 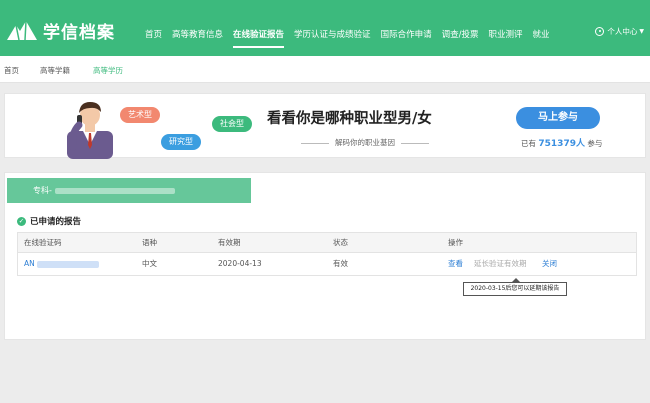 I want to click on tag-artistic: 艺术型, so click(x=140, y=115).